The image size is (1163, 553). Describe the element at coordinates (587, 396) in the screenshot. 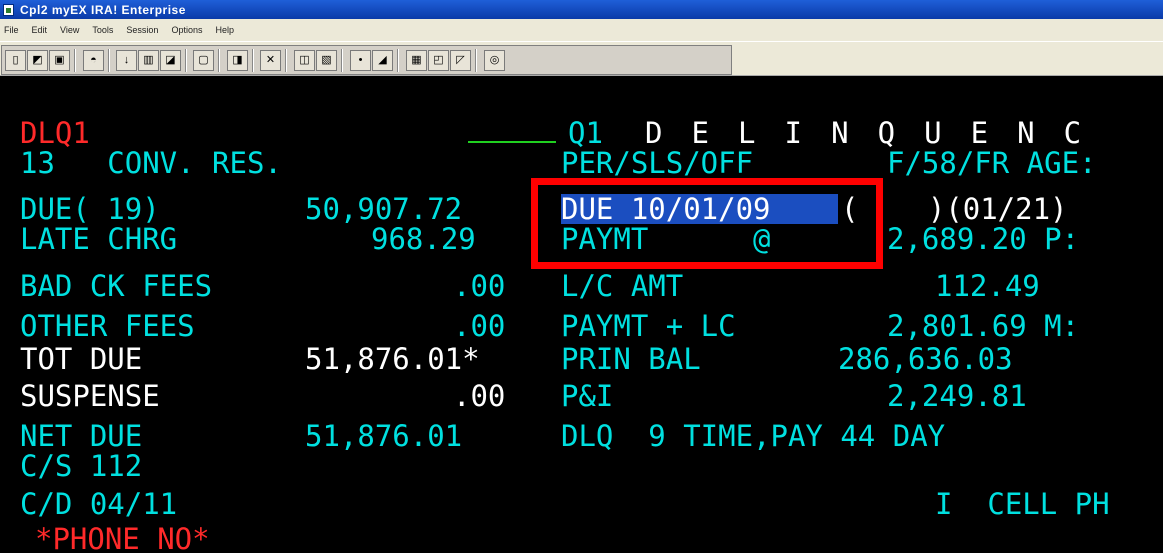

I see `principal-interest-label: P&I` at that location.